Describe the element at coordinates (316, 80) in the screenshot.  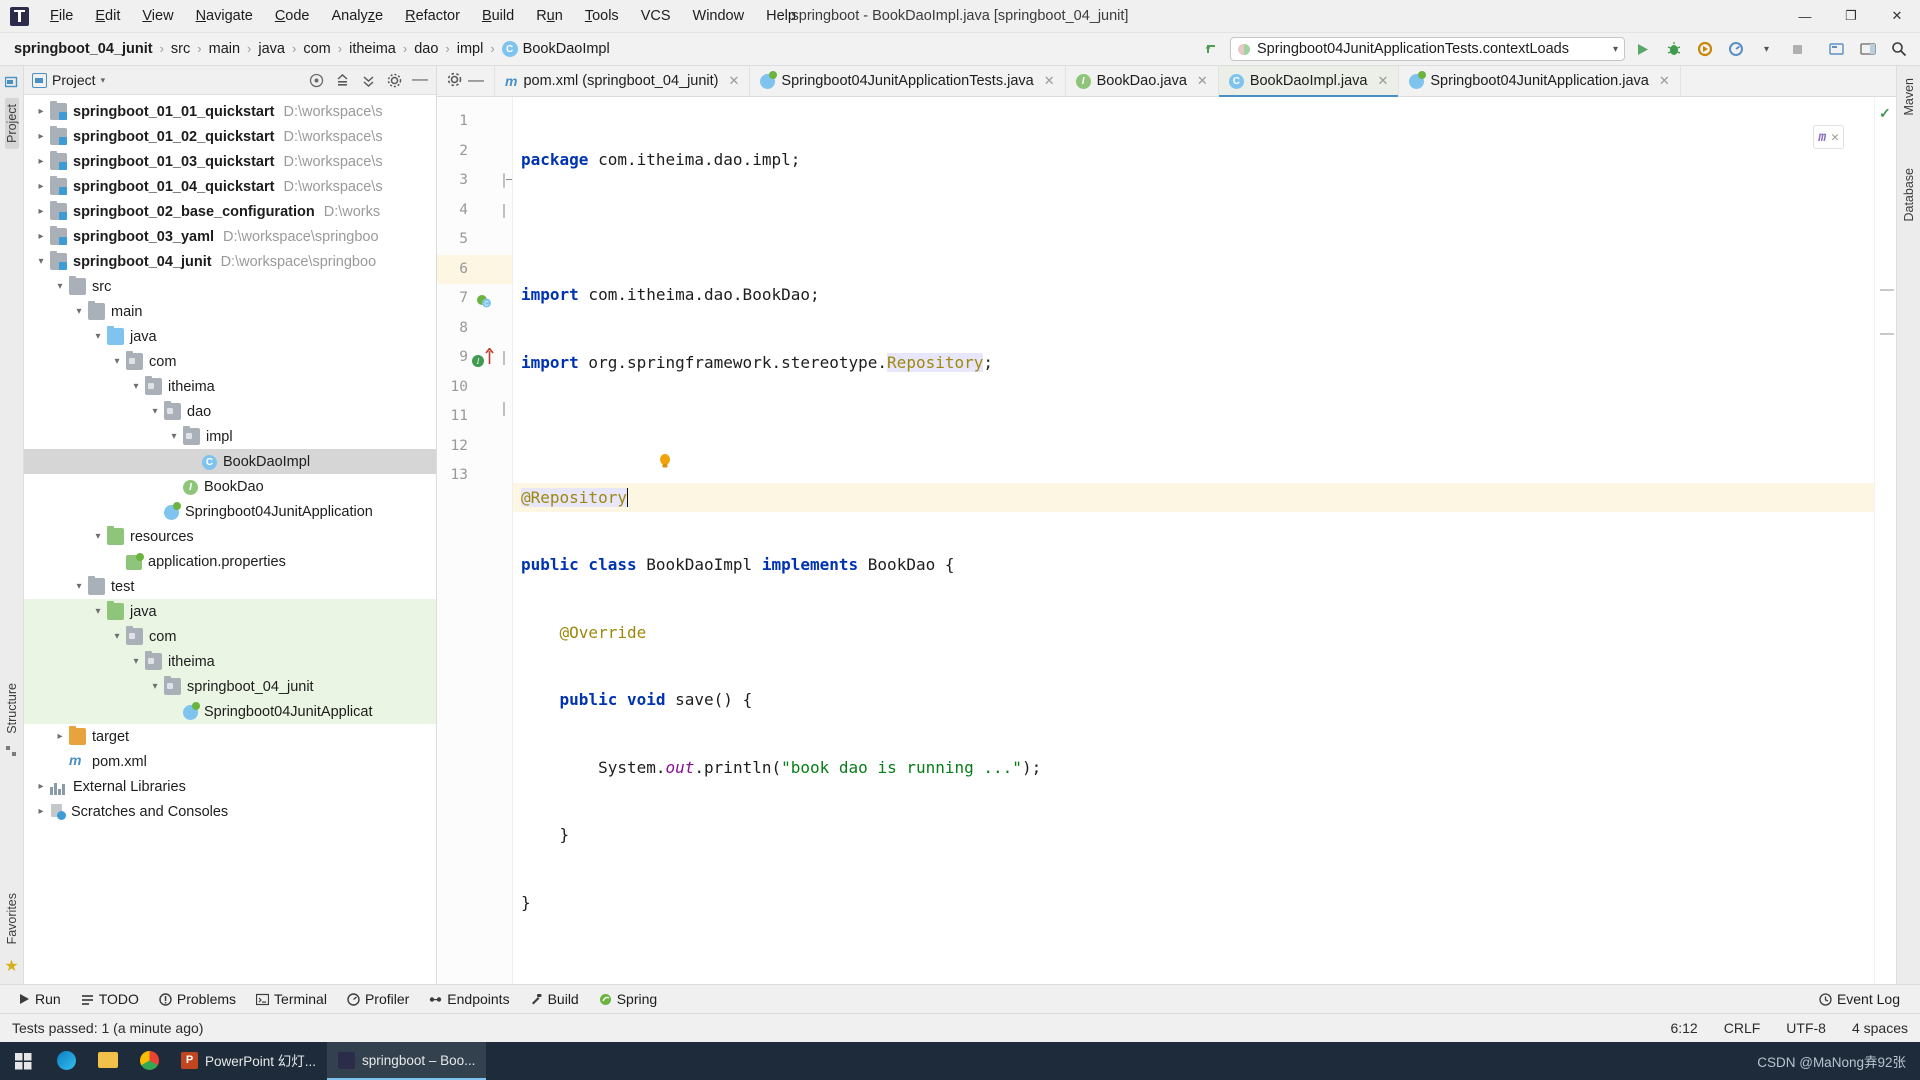
I see `scroll-from-source-icon` at that location.